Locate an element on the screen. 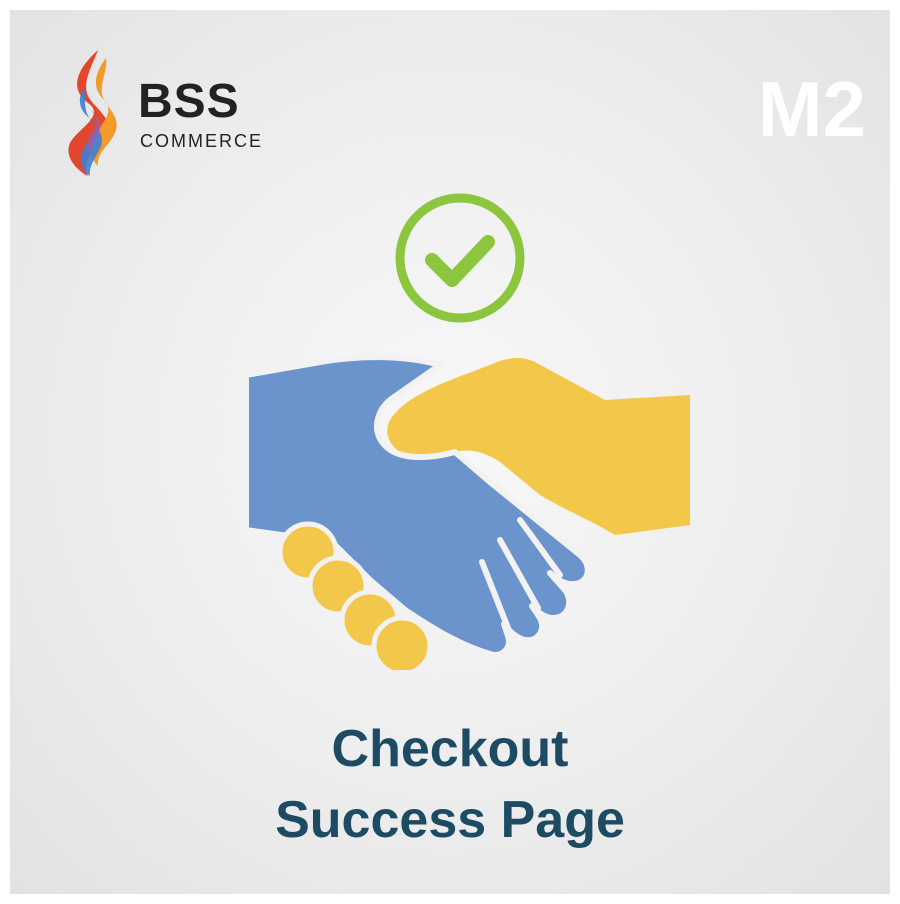 This screenshot has height=904, width=900. checkmark-circle-icon is located at coordinates (460, 258).